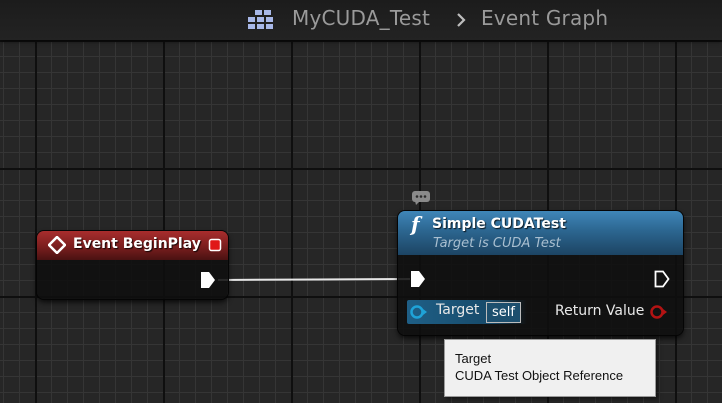 The height and width of the screenshot is (403, 722). Describe the element at coordinates (473, 358) in the screenshot. I see `tooltip-title: Target` at that location.